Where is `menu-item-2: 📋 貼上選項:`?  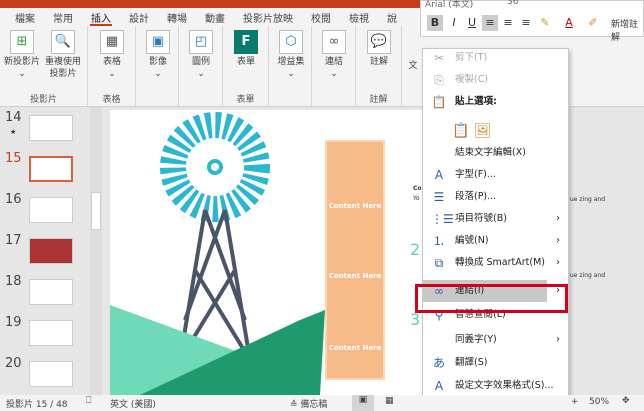 menu-item-2: 📋 貼上選項: is located at coordinates (495, 102).